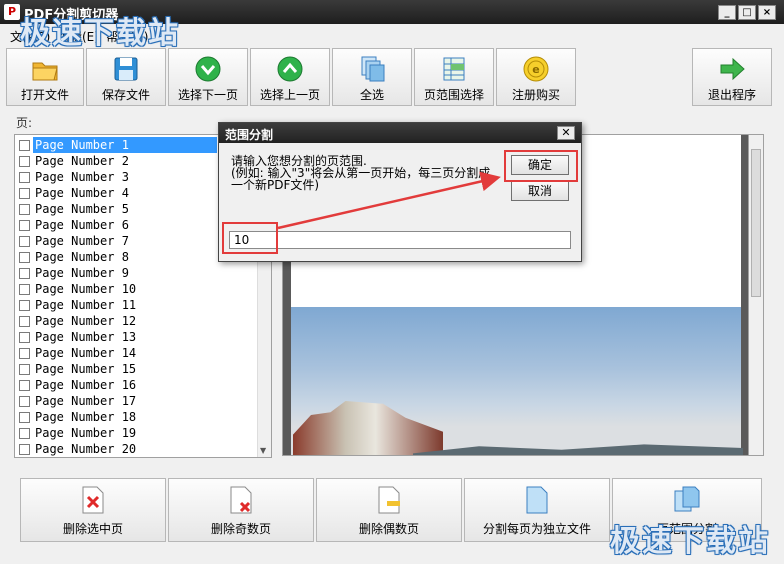 Image resolution: width=784 pixels, height=564 pixels. I want to click on list-item: Page Number 13, so click(137, 337).